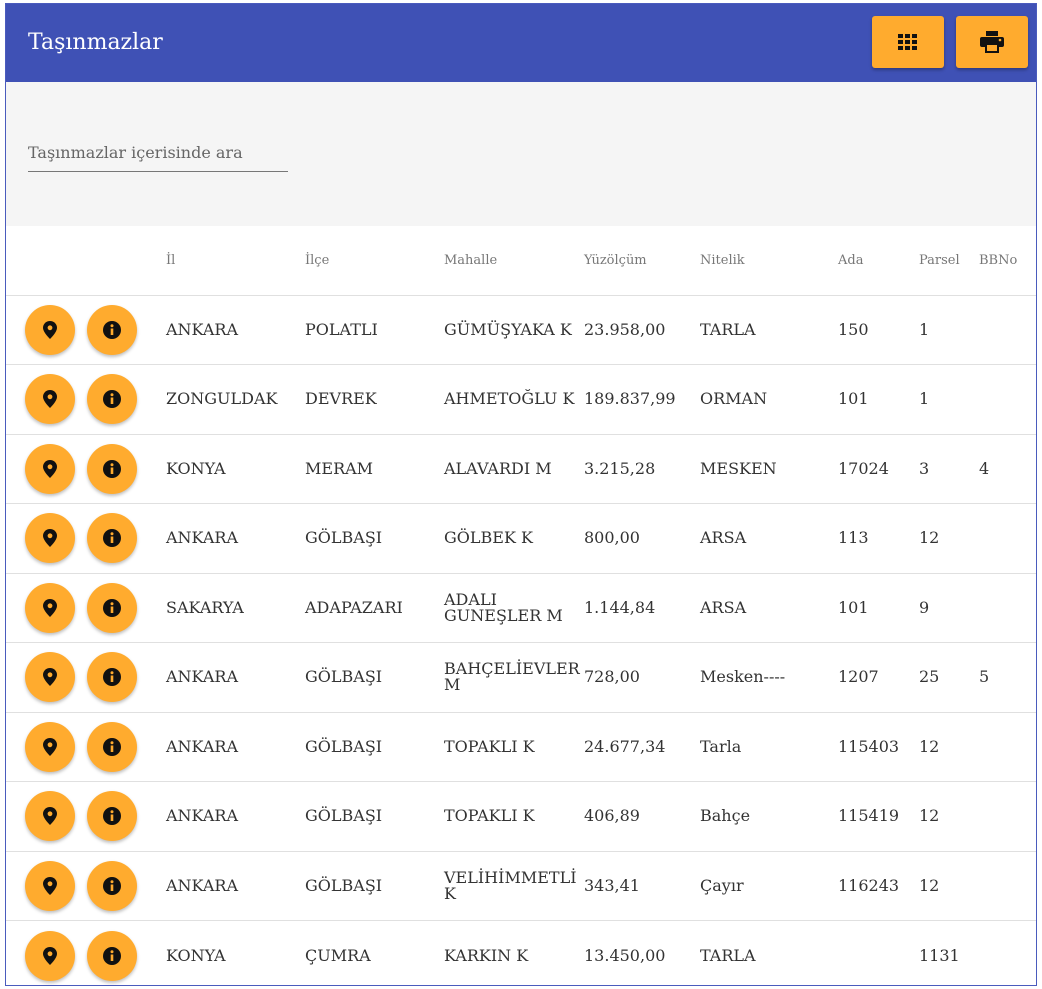 This screenshot has height=989, width=1042. I want to click on search-input, so click(158, 153).